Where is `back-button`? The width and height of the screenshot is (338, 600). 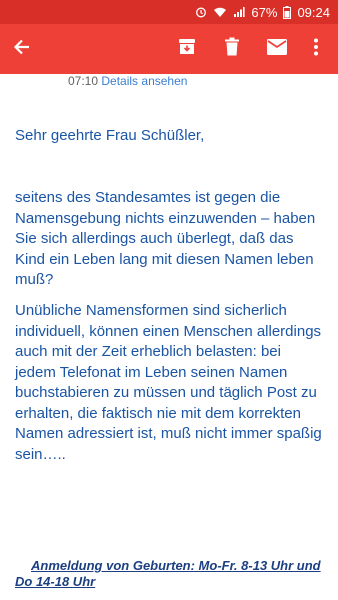 back-button is located at coordinates (22, 49).